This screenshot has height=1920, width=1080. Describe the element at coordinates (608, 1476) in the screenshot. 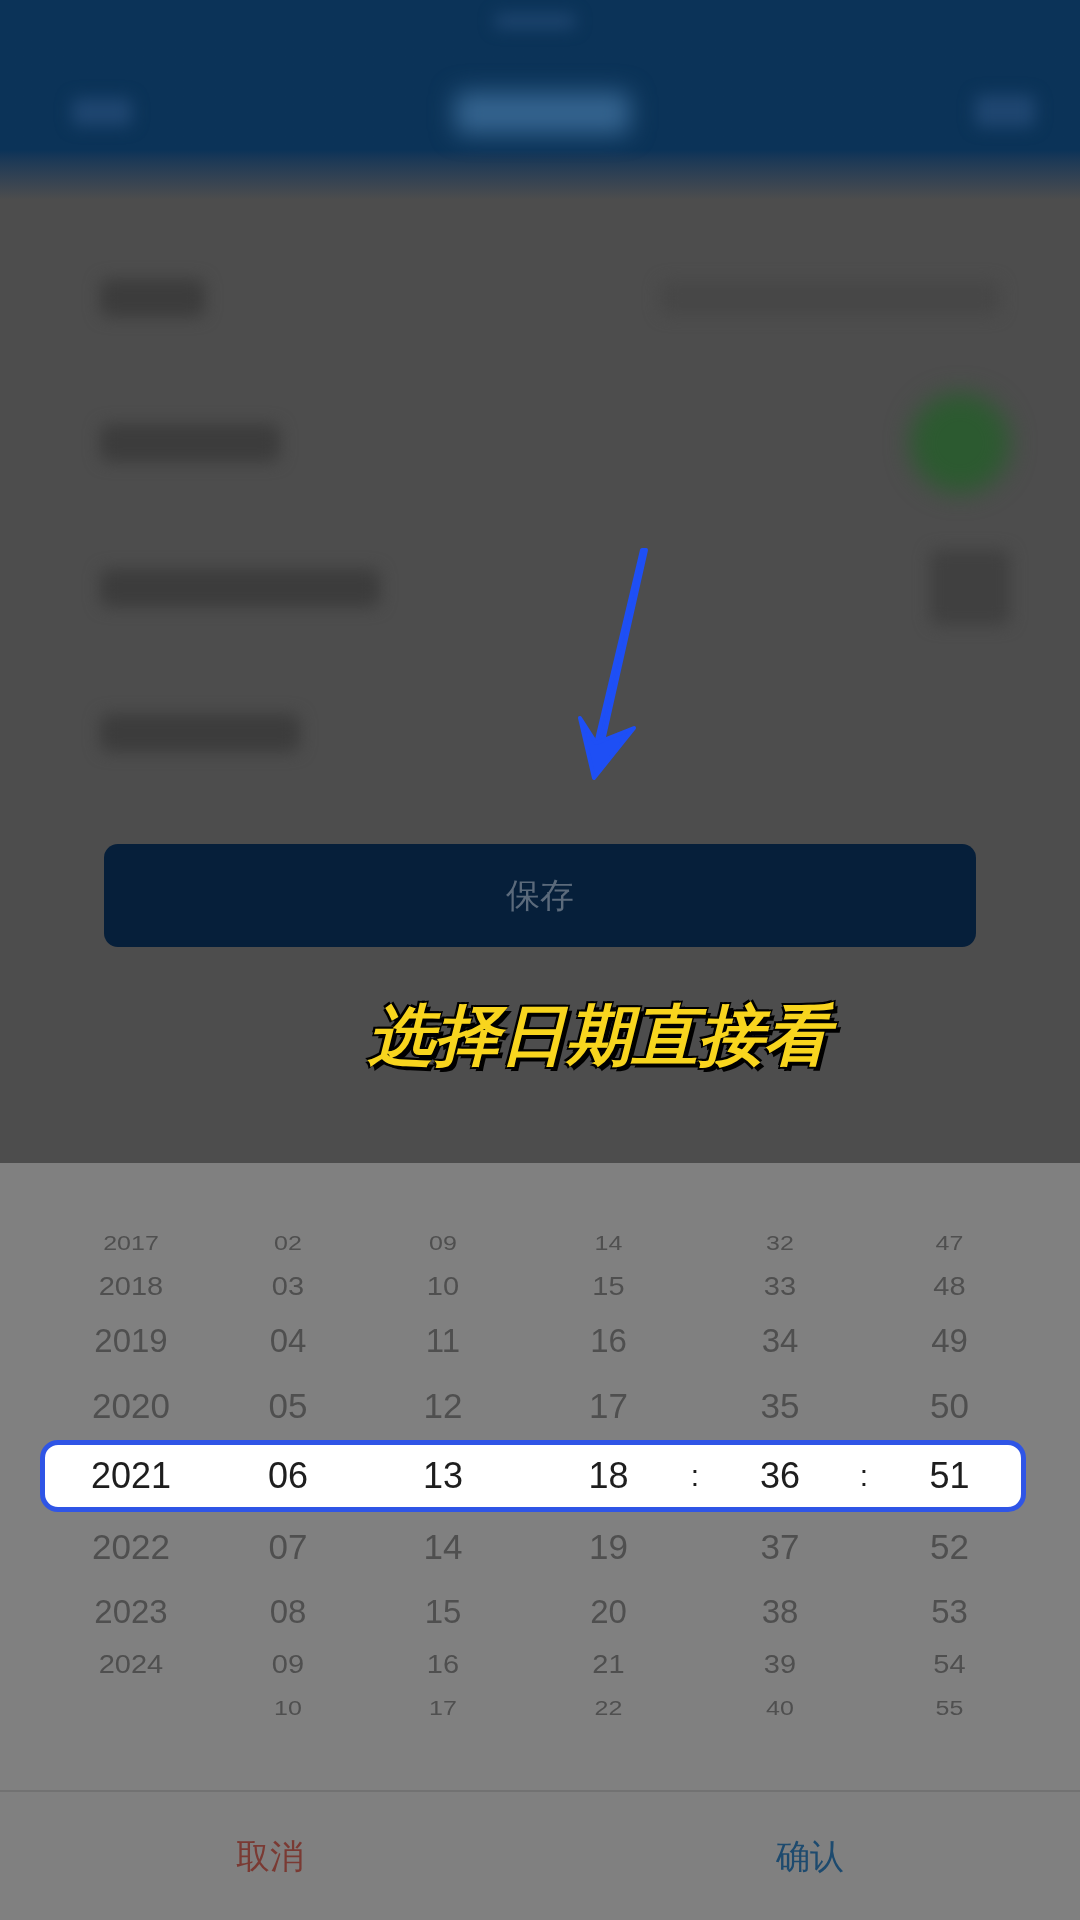

I see `picker-option: 18` at that location.